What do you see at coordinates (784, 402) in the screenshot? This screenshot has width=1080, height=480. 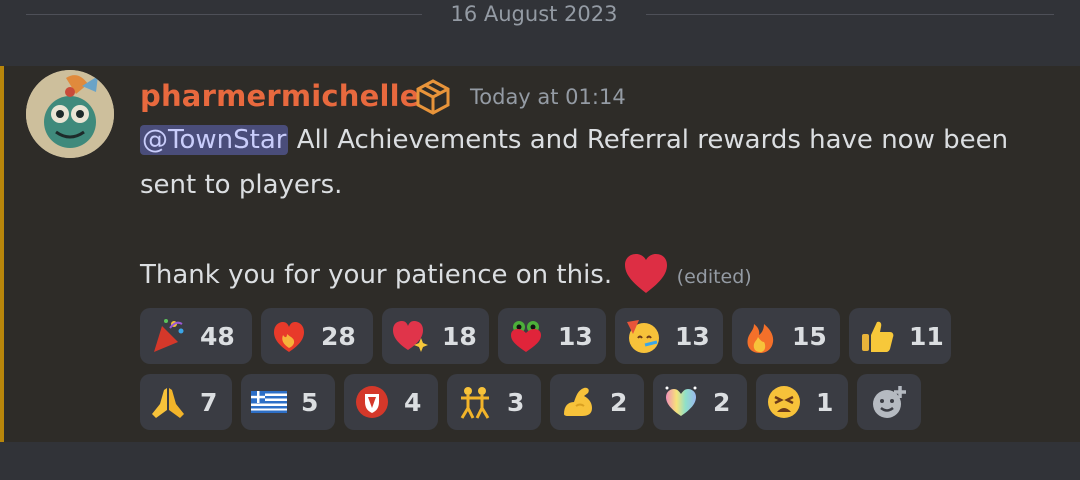 I see `tired-face-icon` at bounding box center [784, 402].